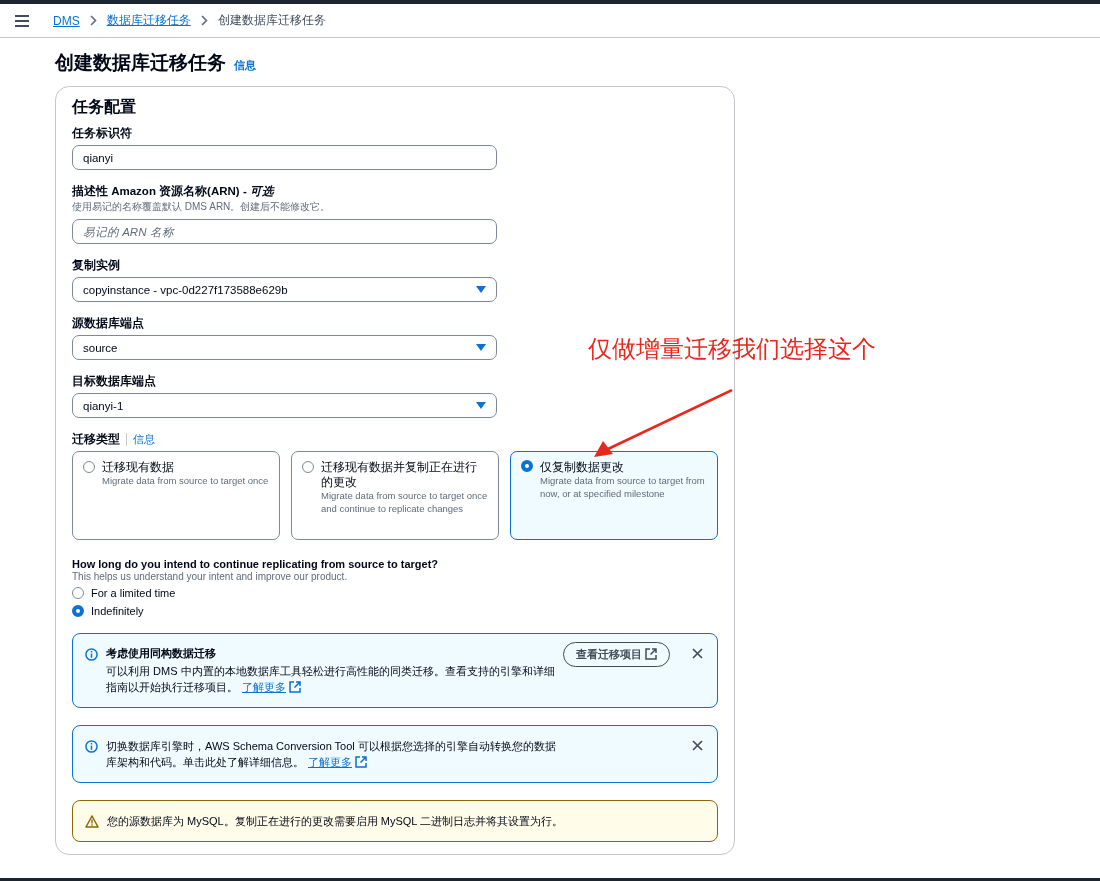 The width and height of the screenshot is (1100, 881). I want to click on alert-title: 考虑使用同构数据迁移, so click(161, 653).